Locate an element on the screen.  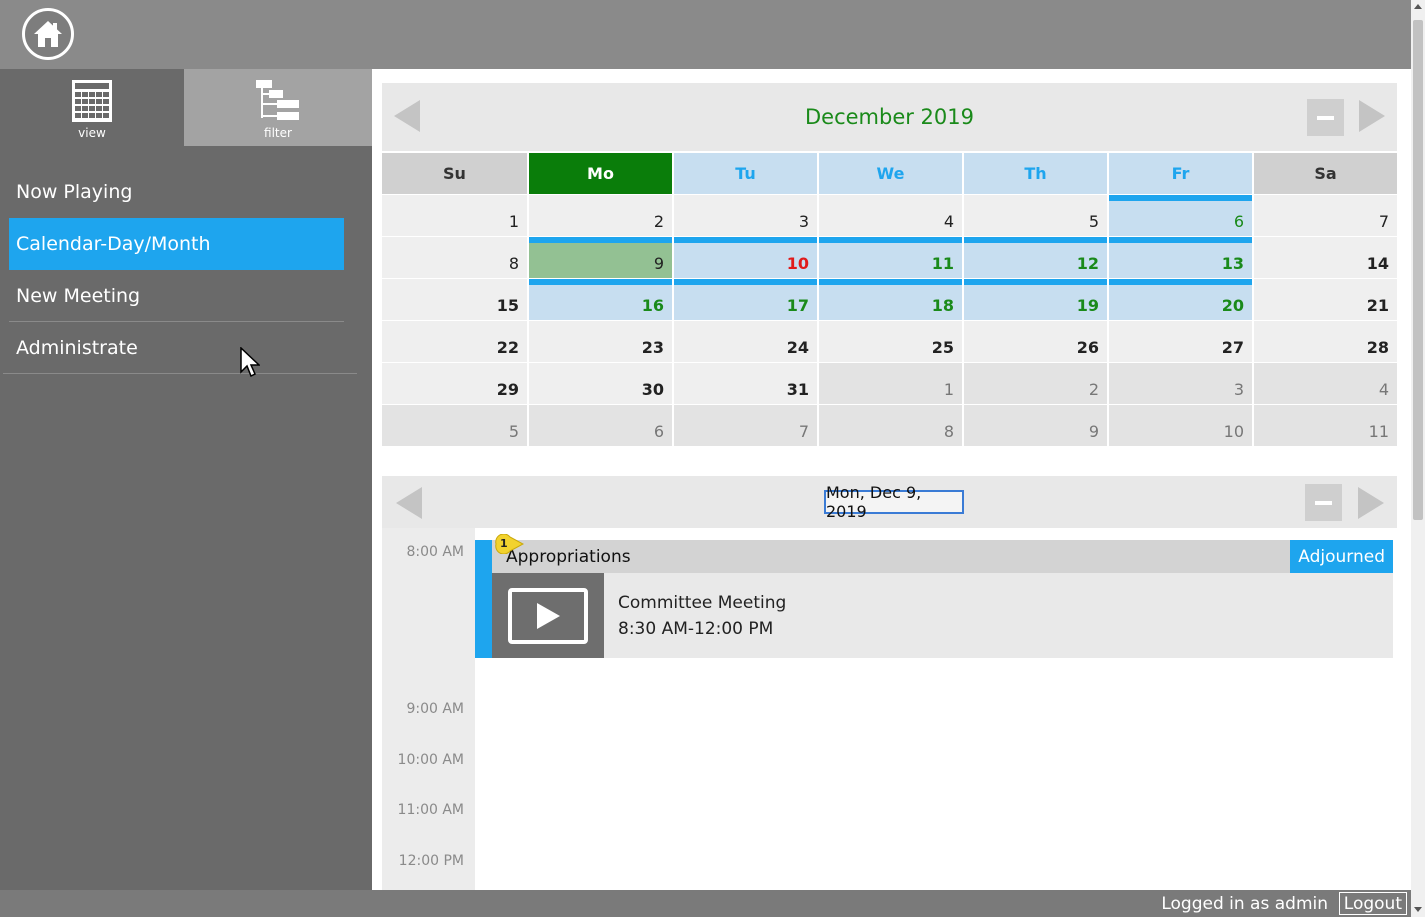
calendar-day-cell: 20 is located at coordinates (1180, 299).